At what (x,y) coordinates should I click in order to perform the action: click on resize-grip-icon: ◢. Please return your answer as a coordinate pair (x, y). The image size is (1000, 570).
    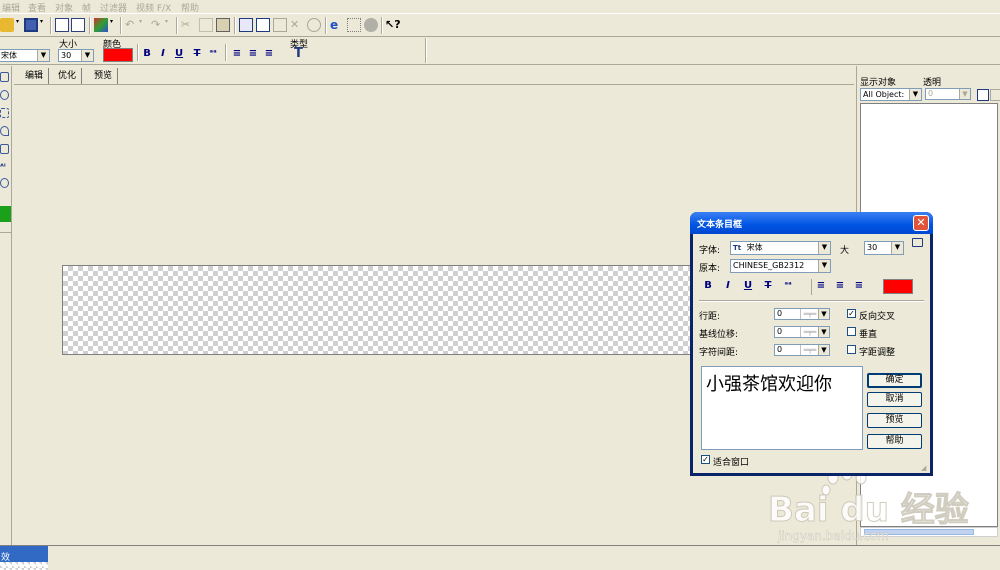
    Looking at the image, I should click on (923, 468).